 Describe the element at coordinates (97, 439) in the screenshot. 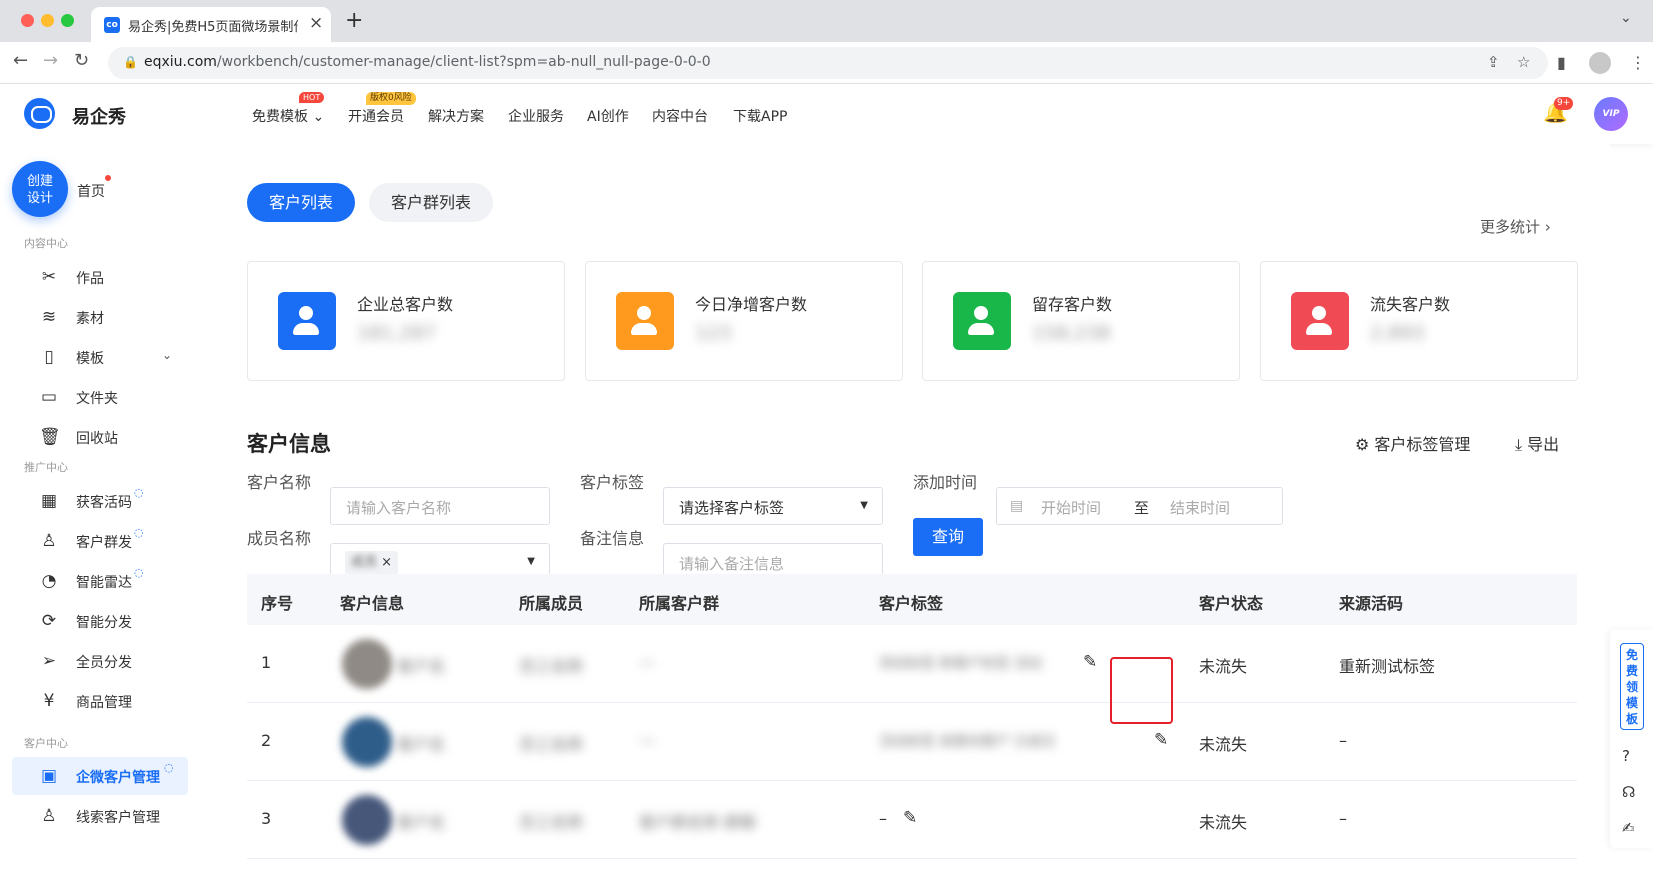

I see `sidebar-item-label: 回收站` at that location.